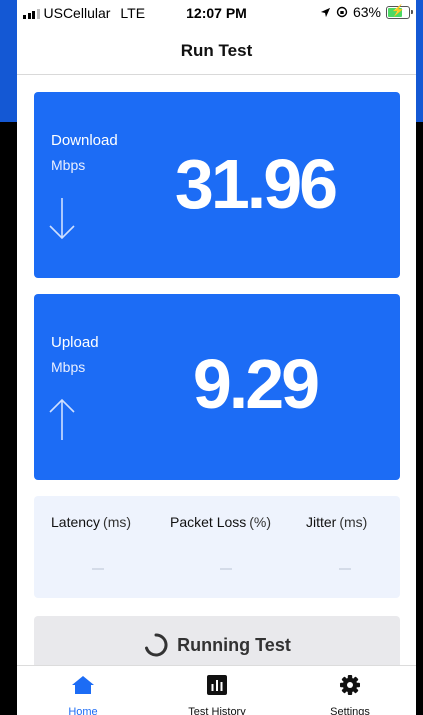  I want to click on nav-bar: Run Test, so click(216, 50).